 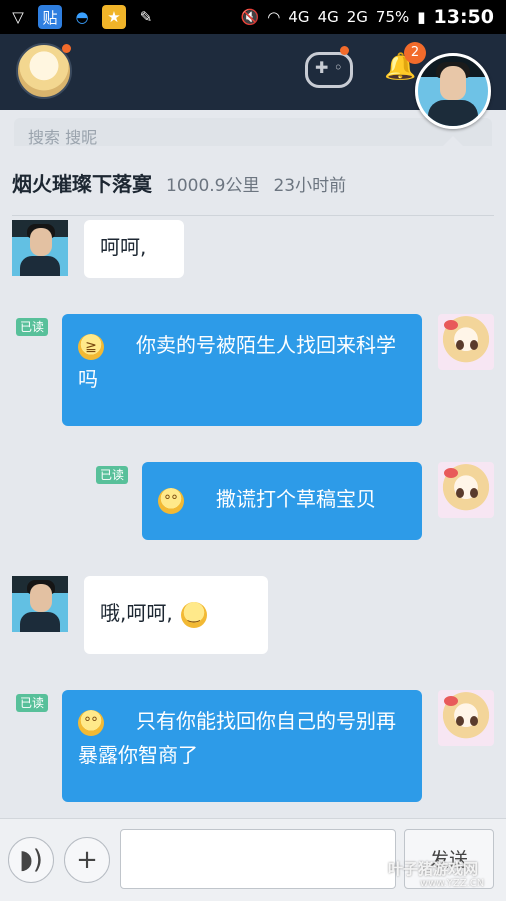 I want to click on message-bubble-sent: ≧ 你卖的号被陌生人找回来科学吗, so click(x=242, y=370).